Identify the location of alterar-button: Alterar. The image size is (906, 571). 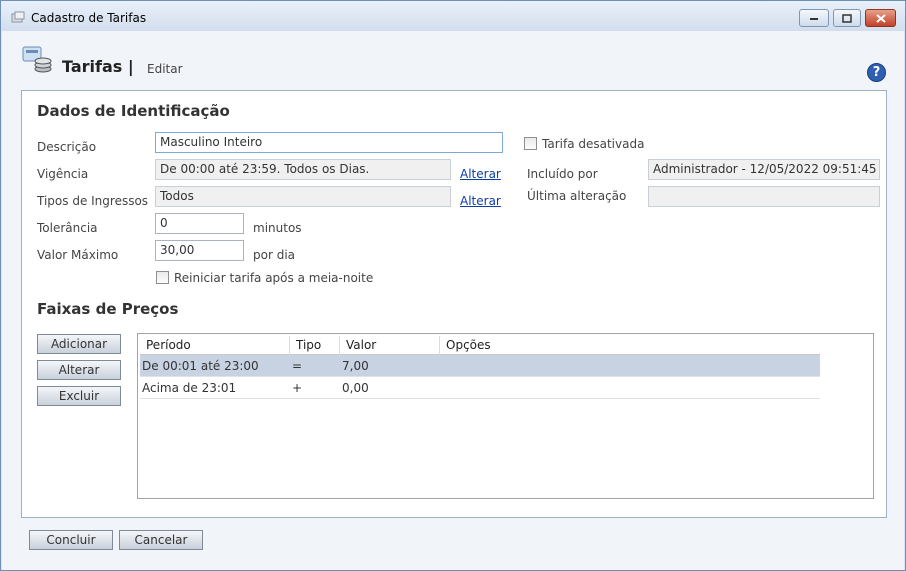
(79, 370).